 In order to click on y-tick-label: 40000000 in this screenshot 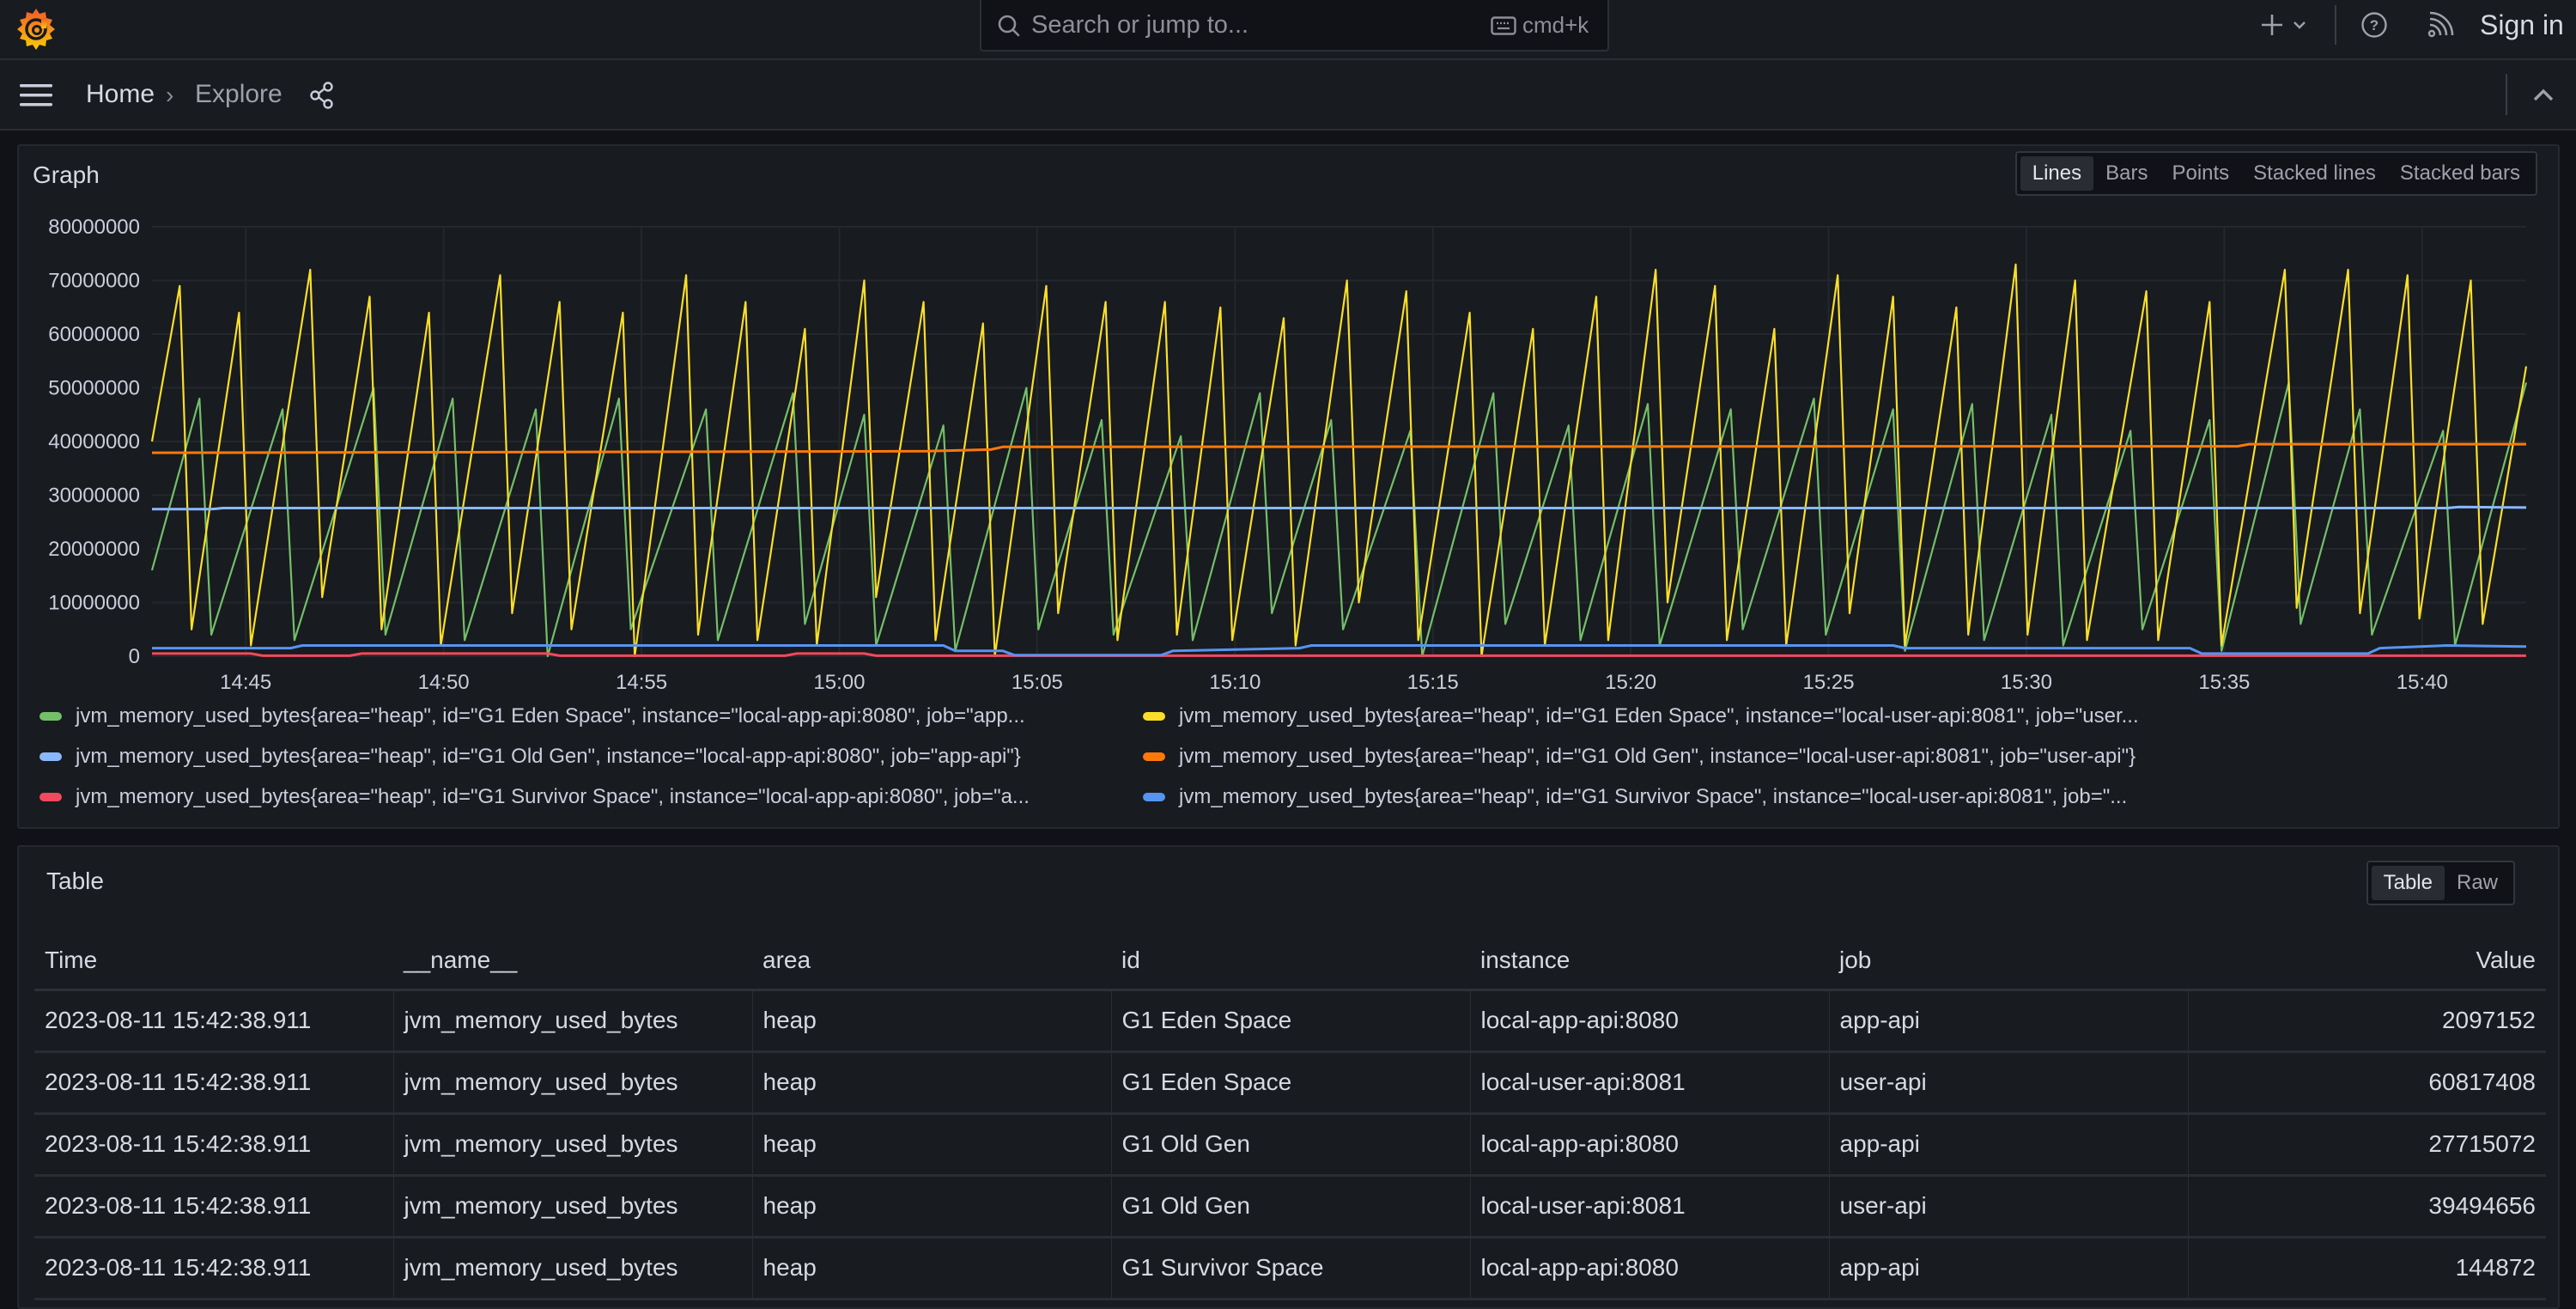, I will do `click(94, 442)`.